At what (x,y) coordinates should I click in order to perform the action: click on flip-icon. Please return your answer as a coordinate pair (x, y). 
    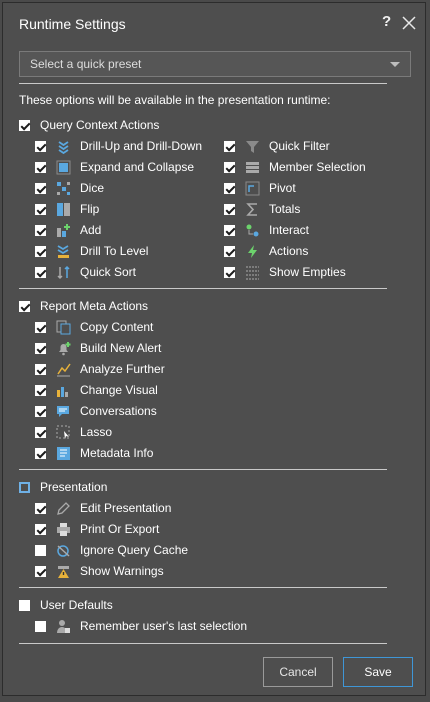
    Looking at the image, I should click on (63, 209).